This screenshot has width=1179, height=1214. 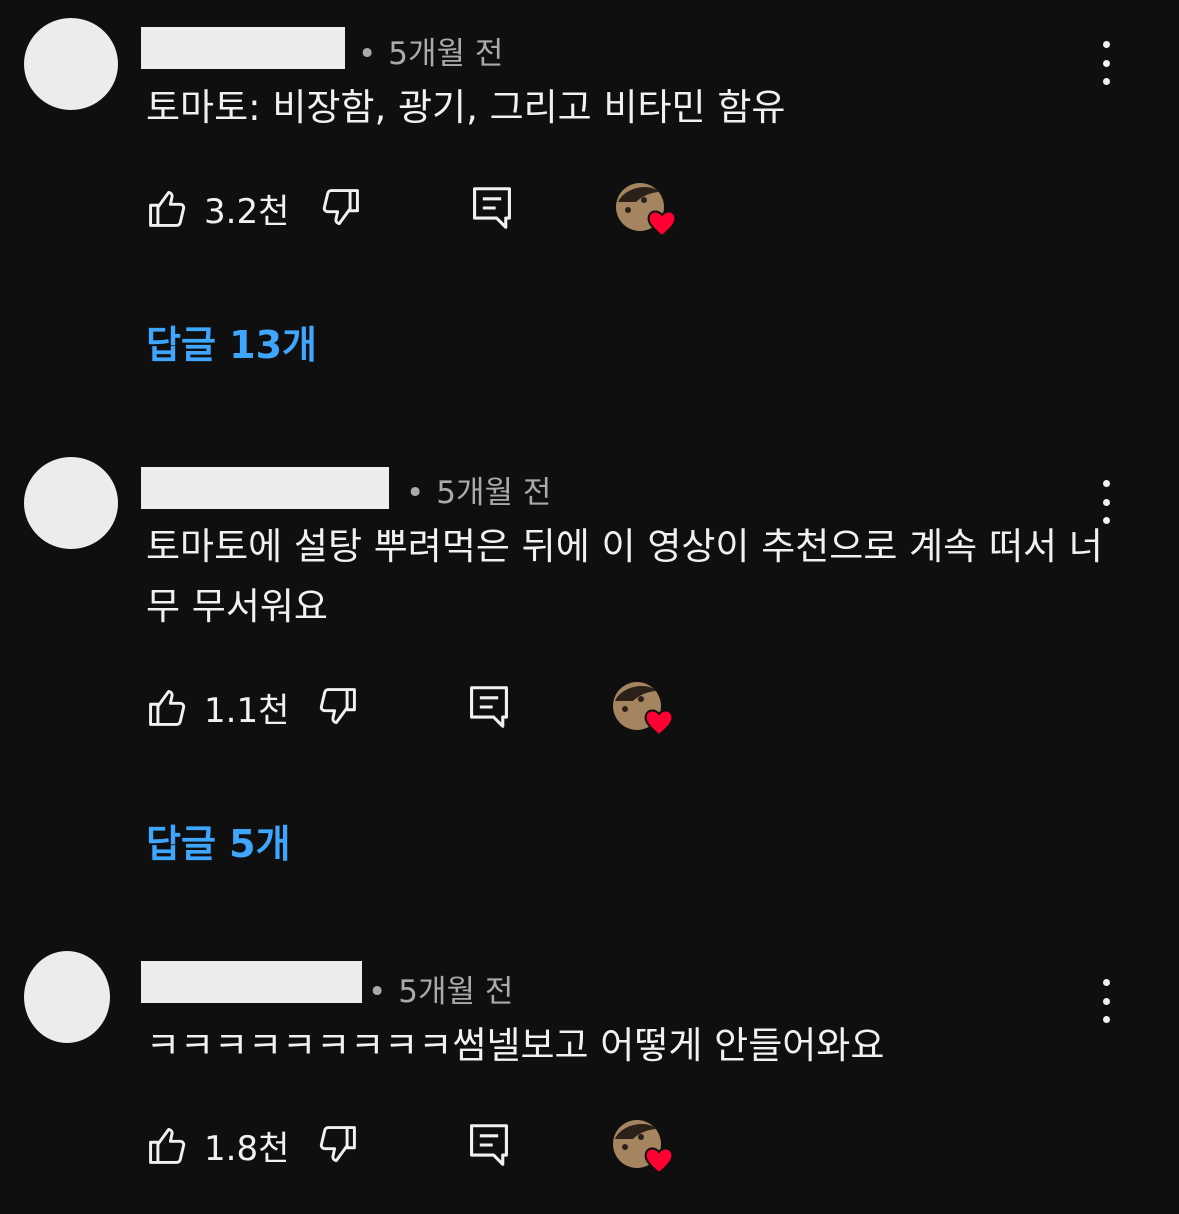 I want to click on like-button: 1.8천, so click(x=217, y=1145).